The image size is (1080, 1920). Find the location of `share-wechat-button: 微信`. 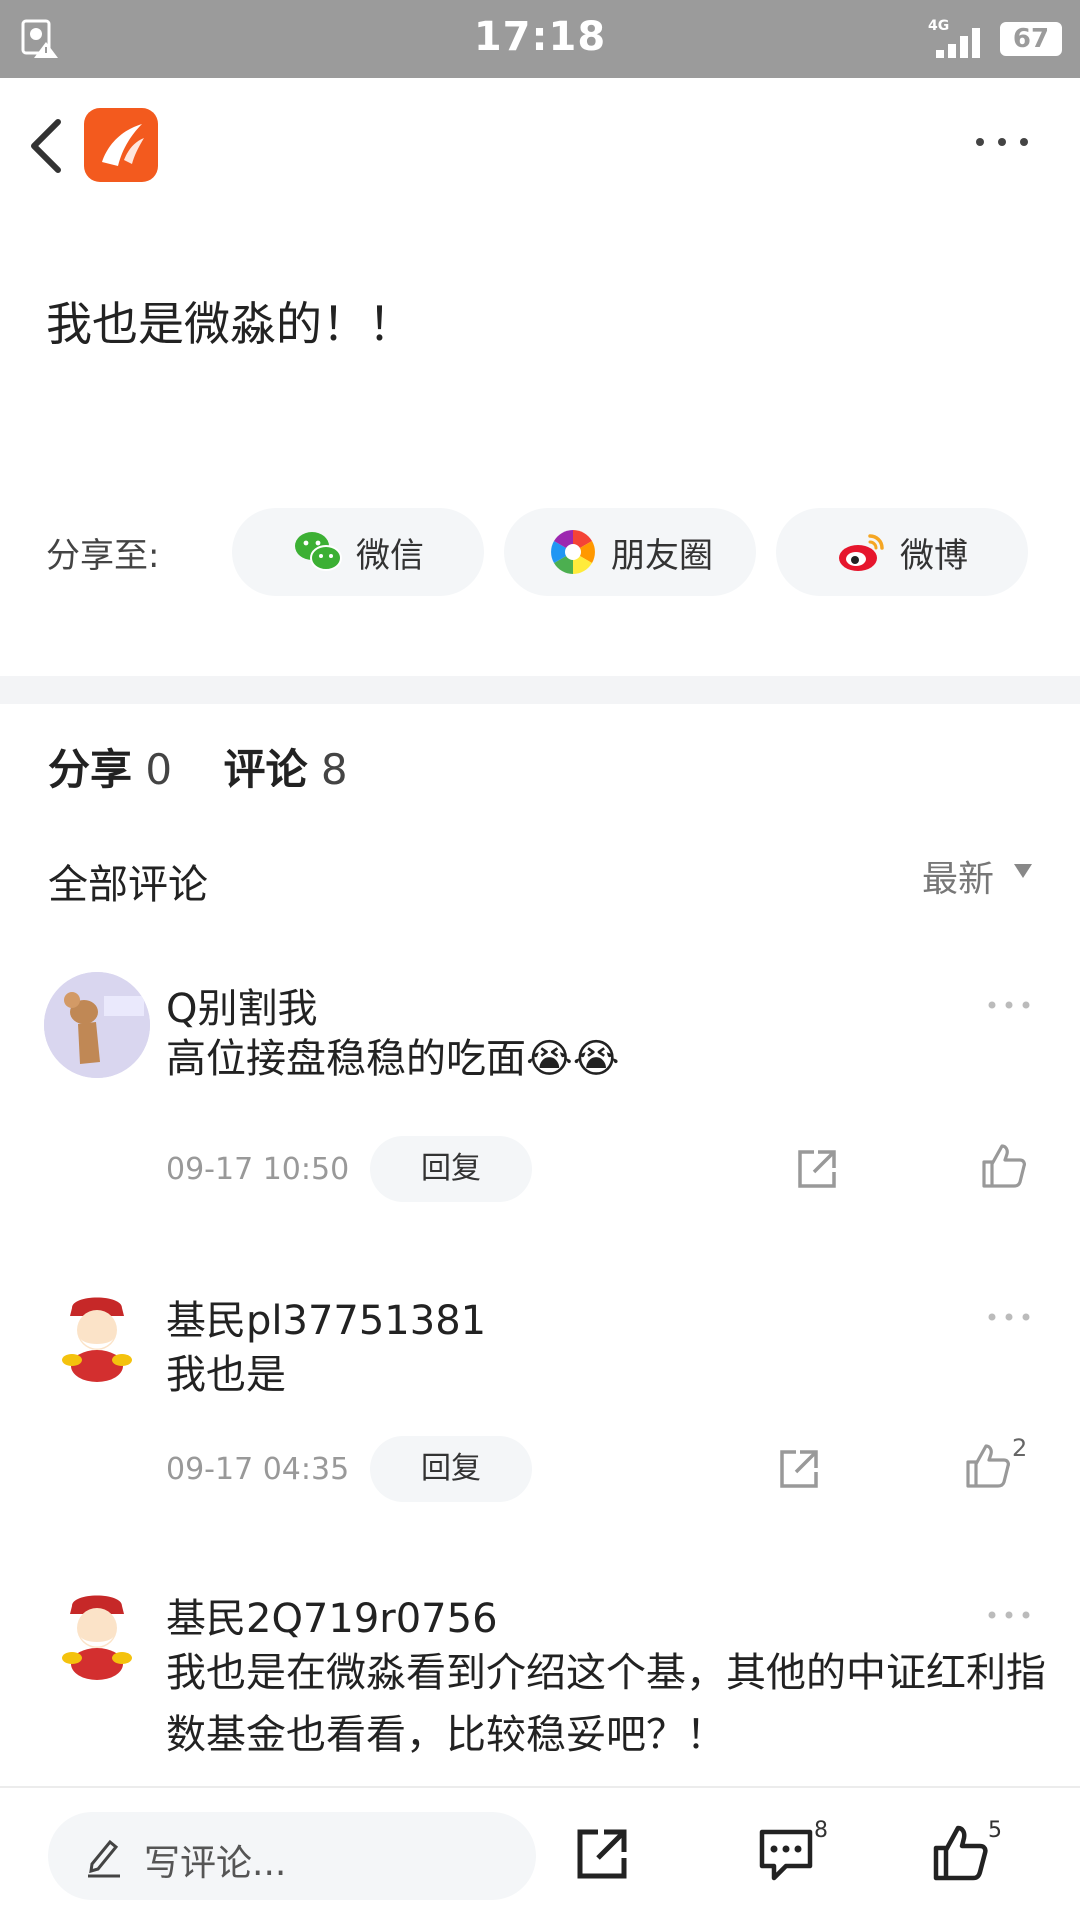

share-wechat-button: 微信 is located at coordinates (358, 552).